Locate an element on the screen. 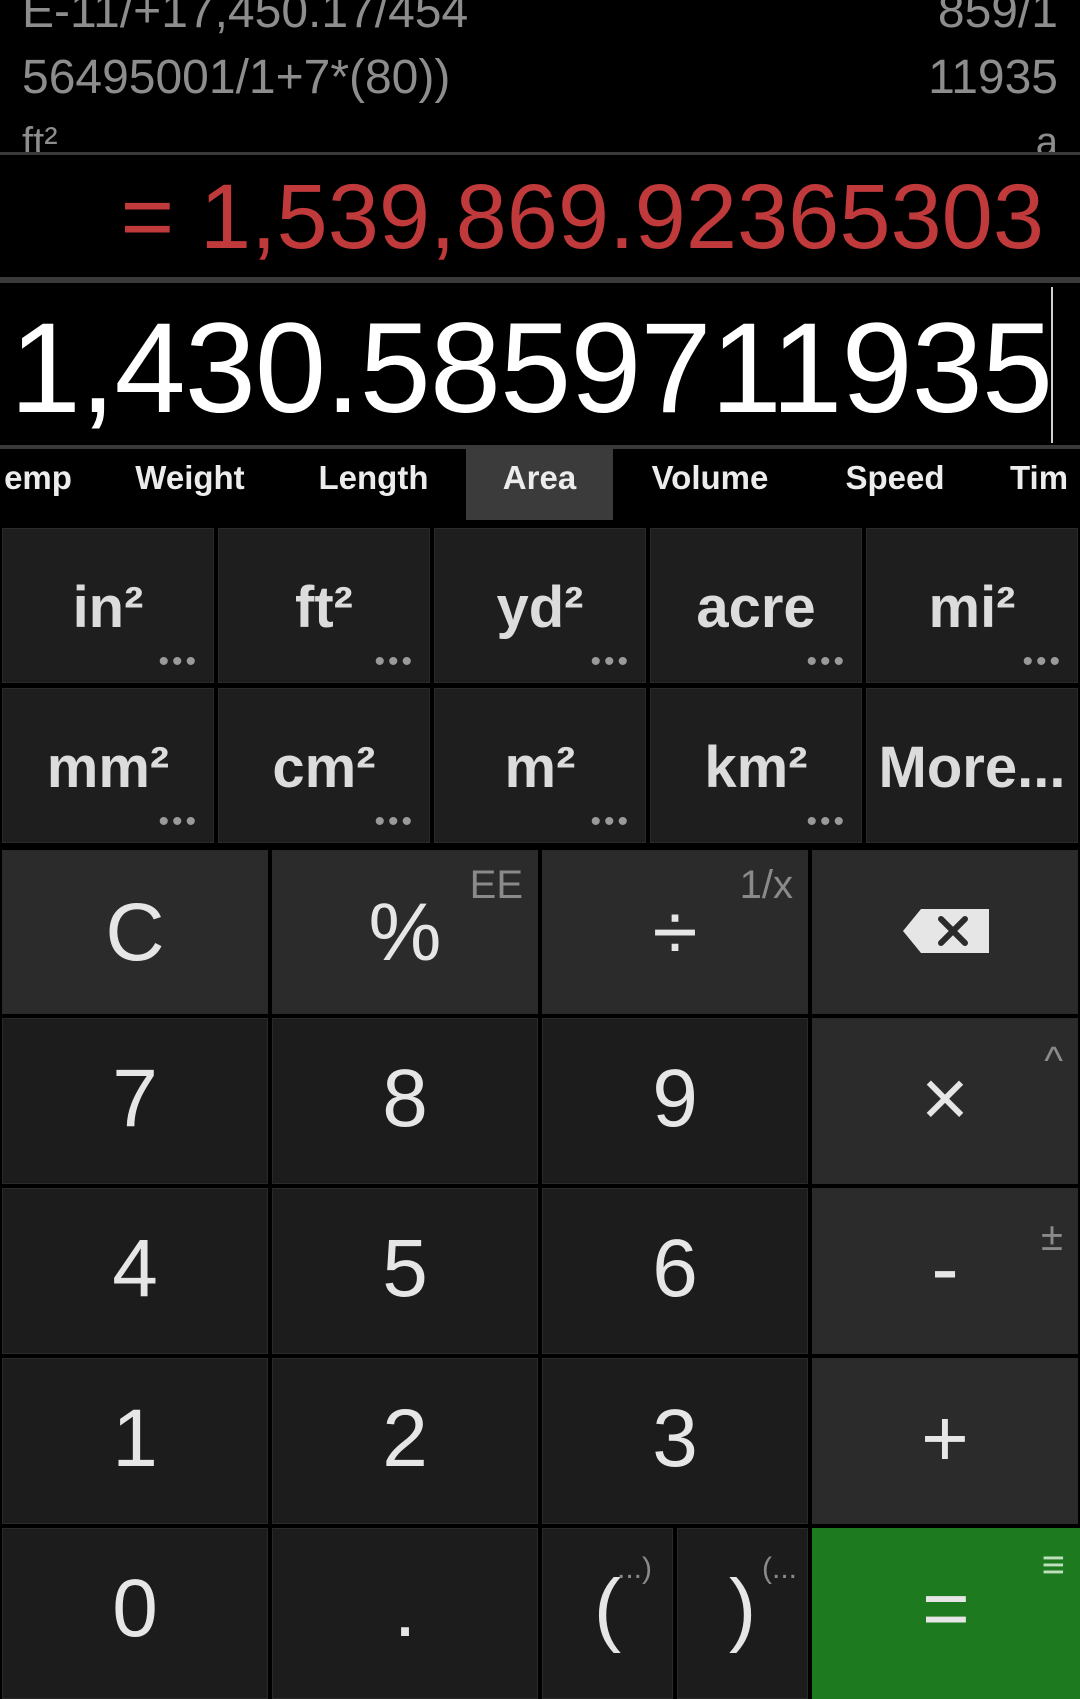  unit-key-yd2: yd² ••• is located at coordinates (540, 605).